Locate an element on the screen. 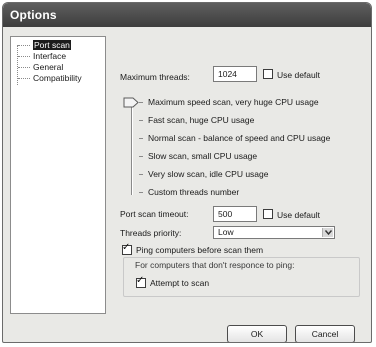 Image resolution: width=376 pixels, height=347 pixels. speed-slider-track is located at coordinates (132, 150).